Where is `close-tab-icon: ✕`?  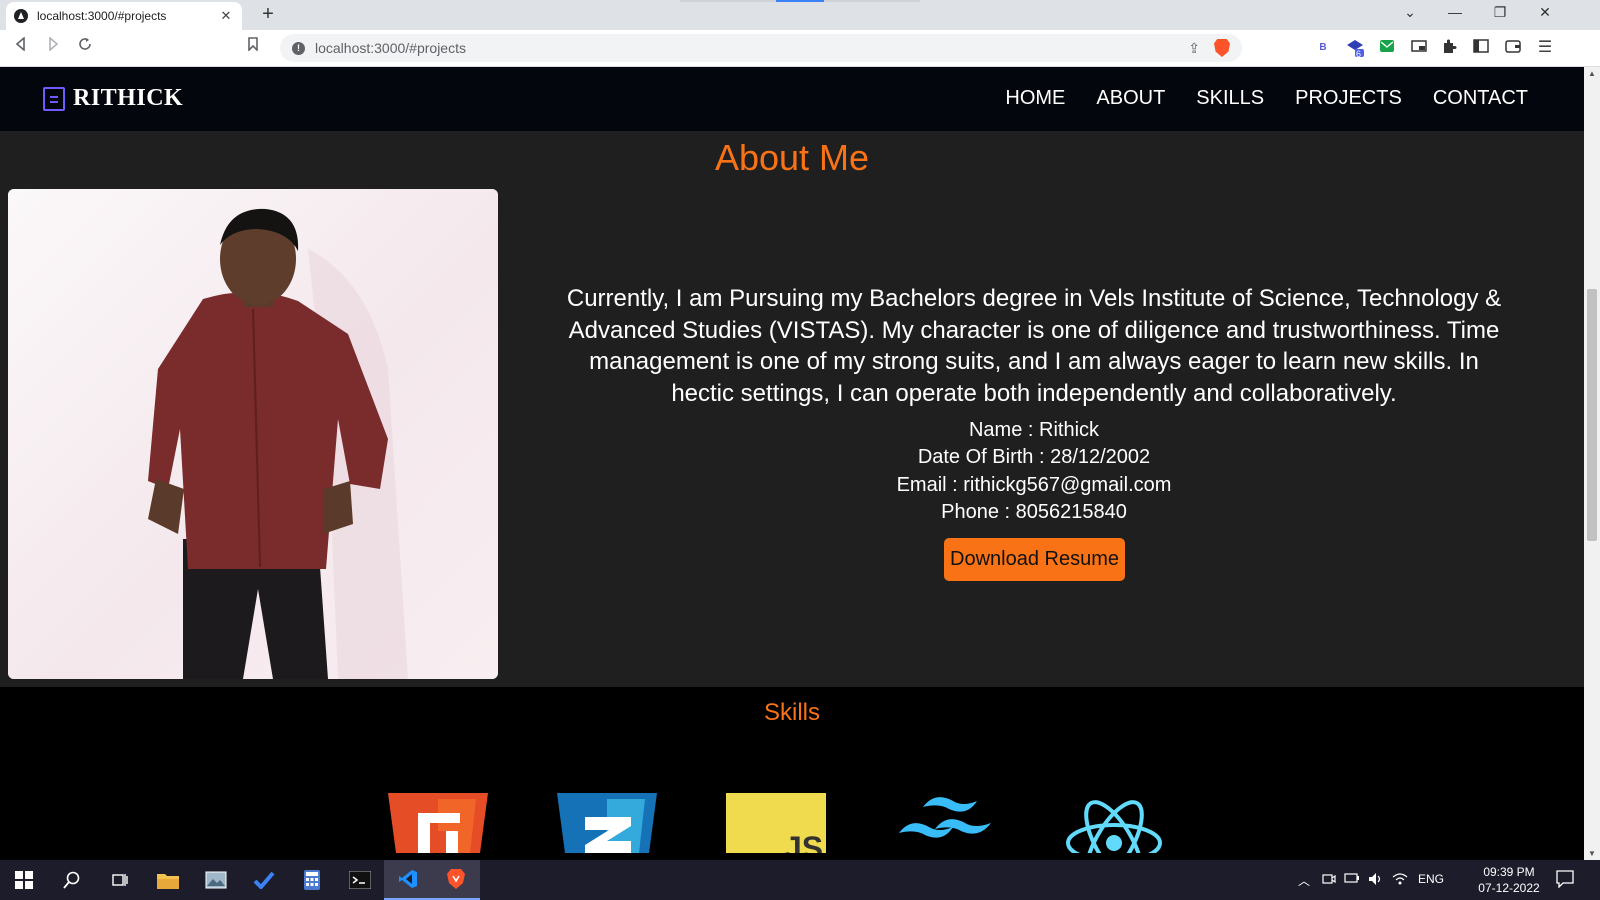
close-tab-icon: ✕ is located at coordinates (226, 16).